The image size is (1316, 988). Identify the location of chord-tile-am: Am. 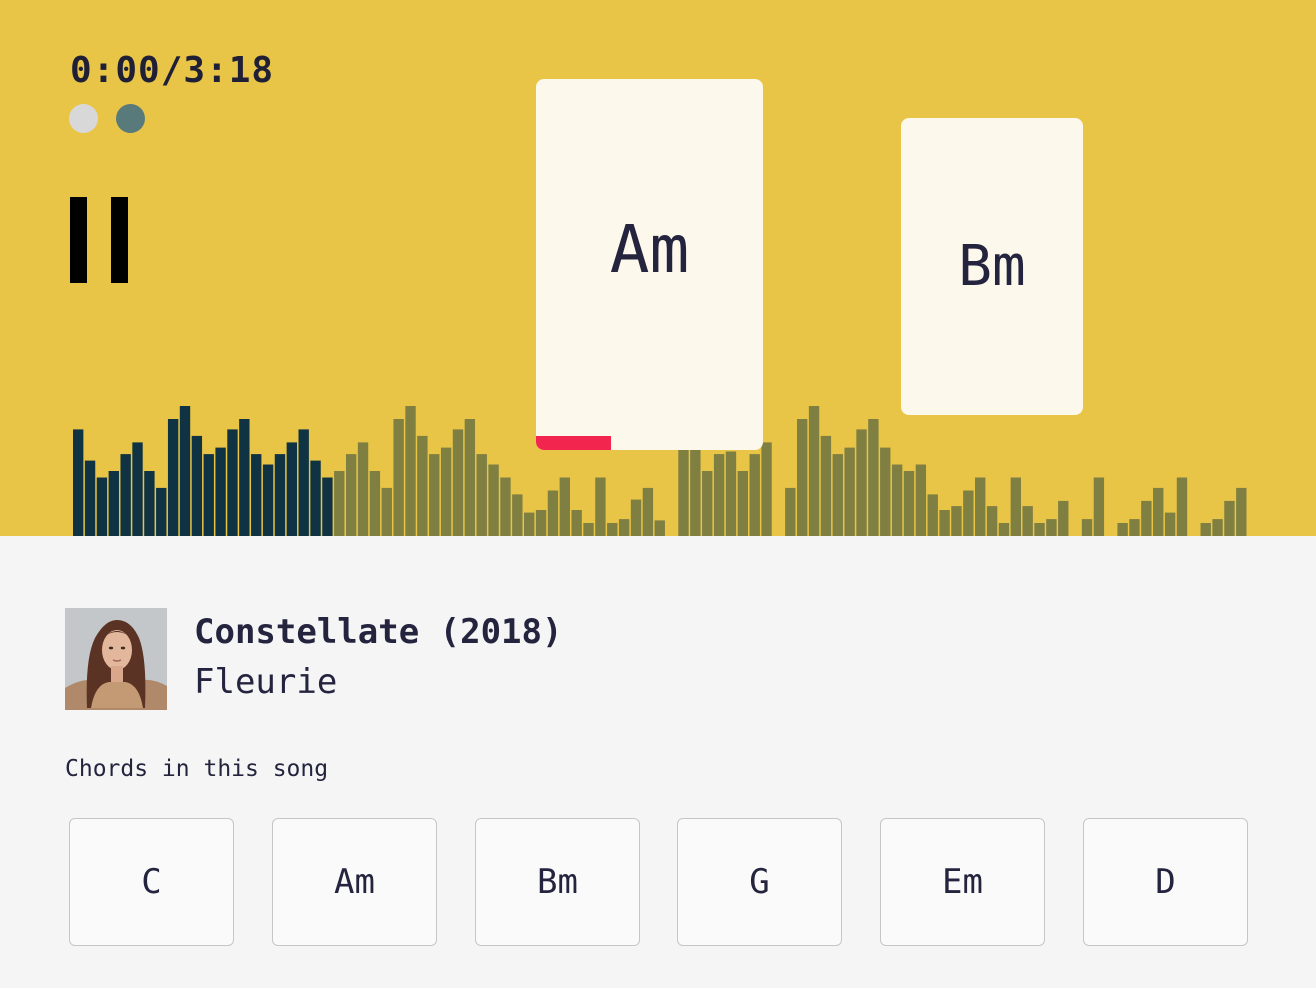
(354, 882).